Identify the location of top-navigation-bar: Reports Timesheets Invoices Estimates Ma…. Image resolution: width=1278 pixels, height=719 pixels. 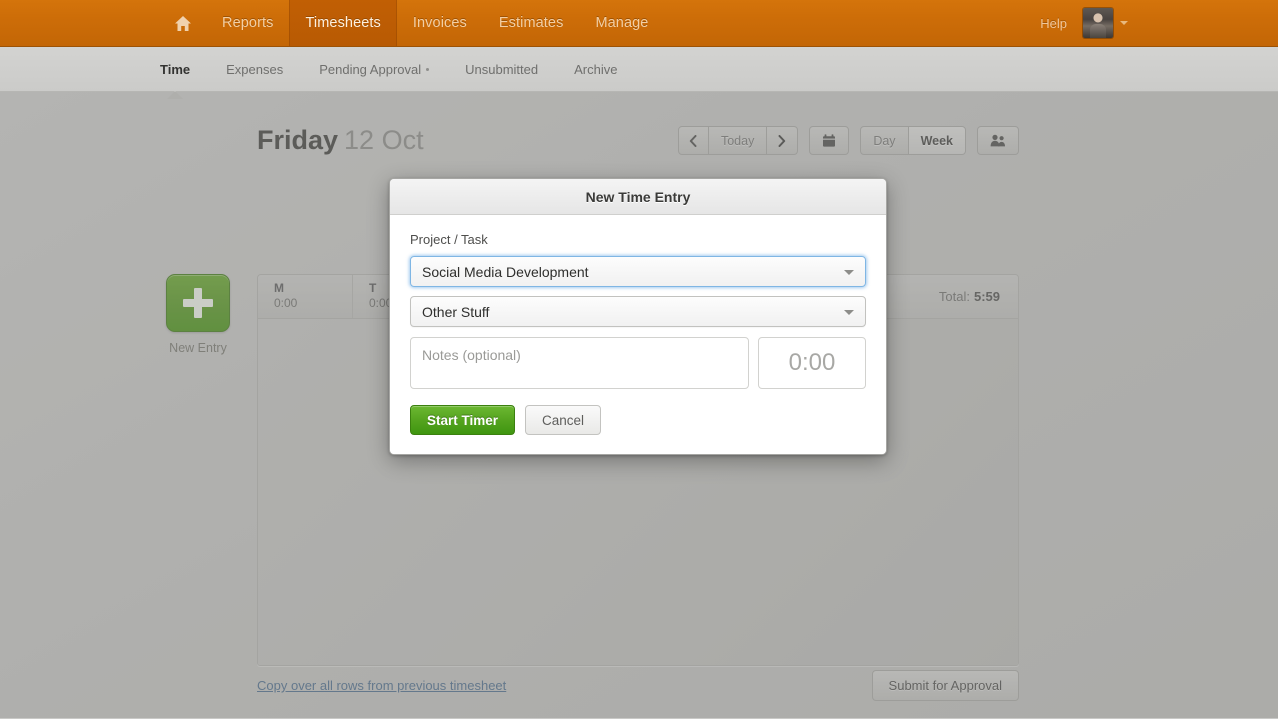
(639, 23).